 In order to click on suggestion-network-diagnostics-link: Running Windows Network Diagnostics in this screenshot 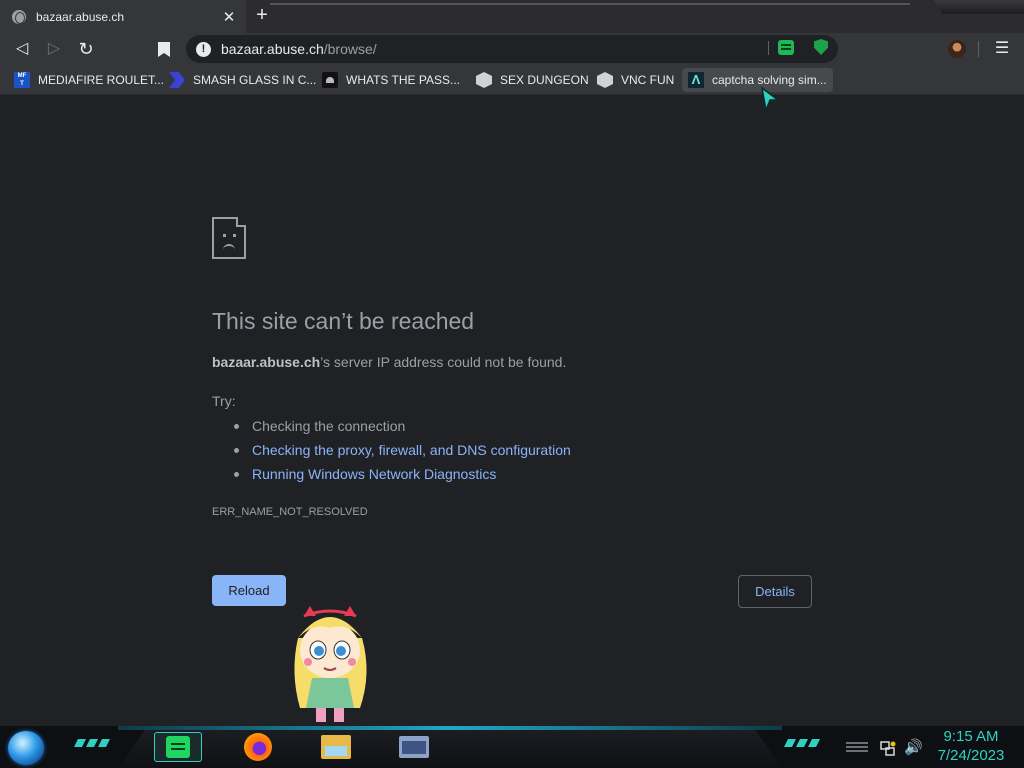, I will do `click(401, 476)`.